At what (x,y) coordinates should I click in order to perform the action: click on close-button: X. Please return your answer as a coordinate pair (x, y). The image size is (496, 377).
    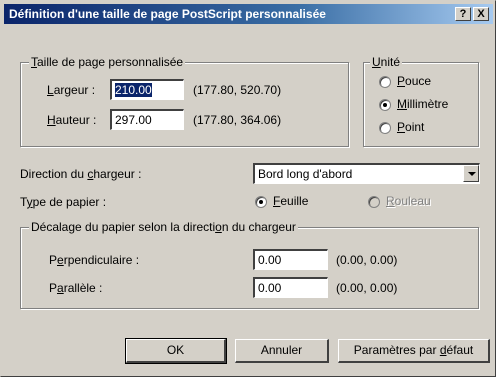
    Looking at the image, I should click on (481, 14).